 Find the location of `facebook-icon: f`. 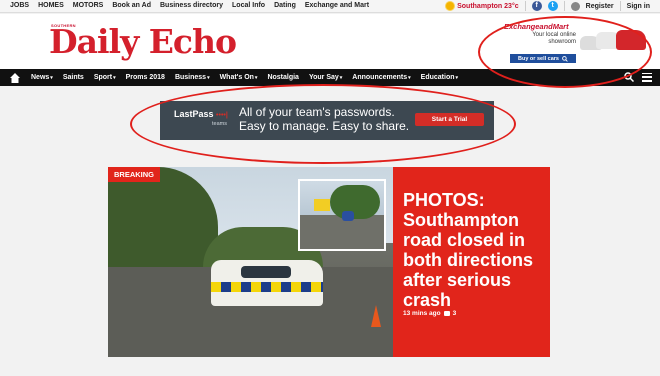

facebook-icon: f is located at coordinates (536, 6).